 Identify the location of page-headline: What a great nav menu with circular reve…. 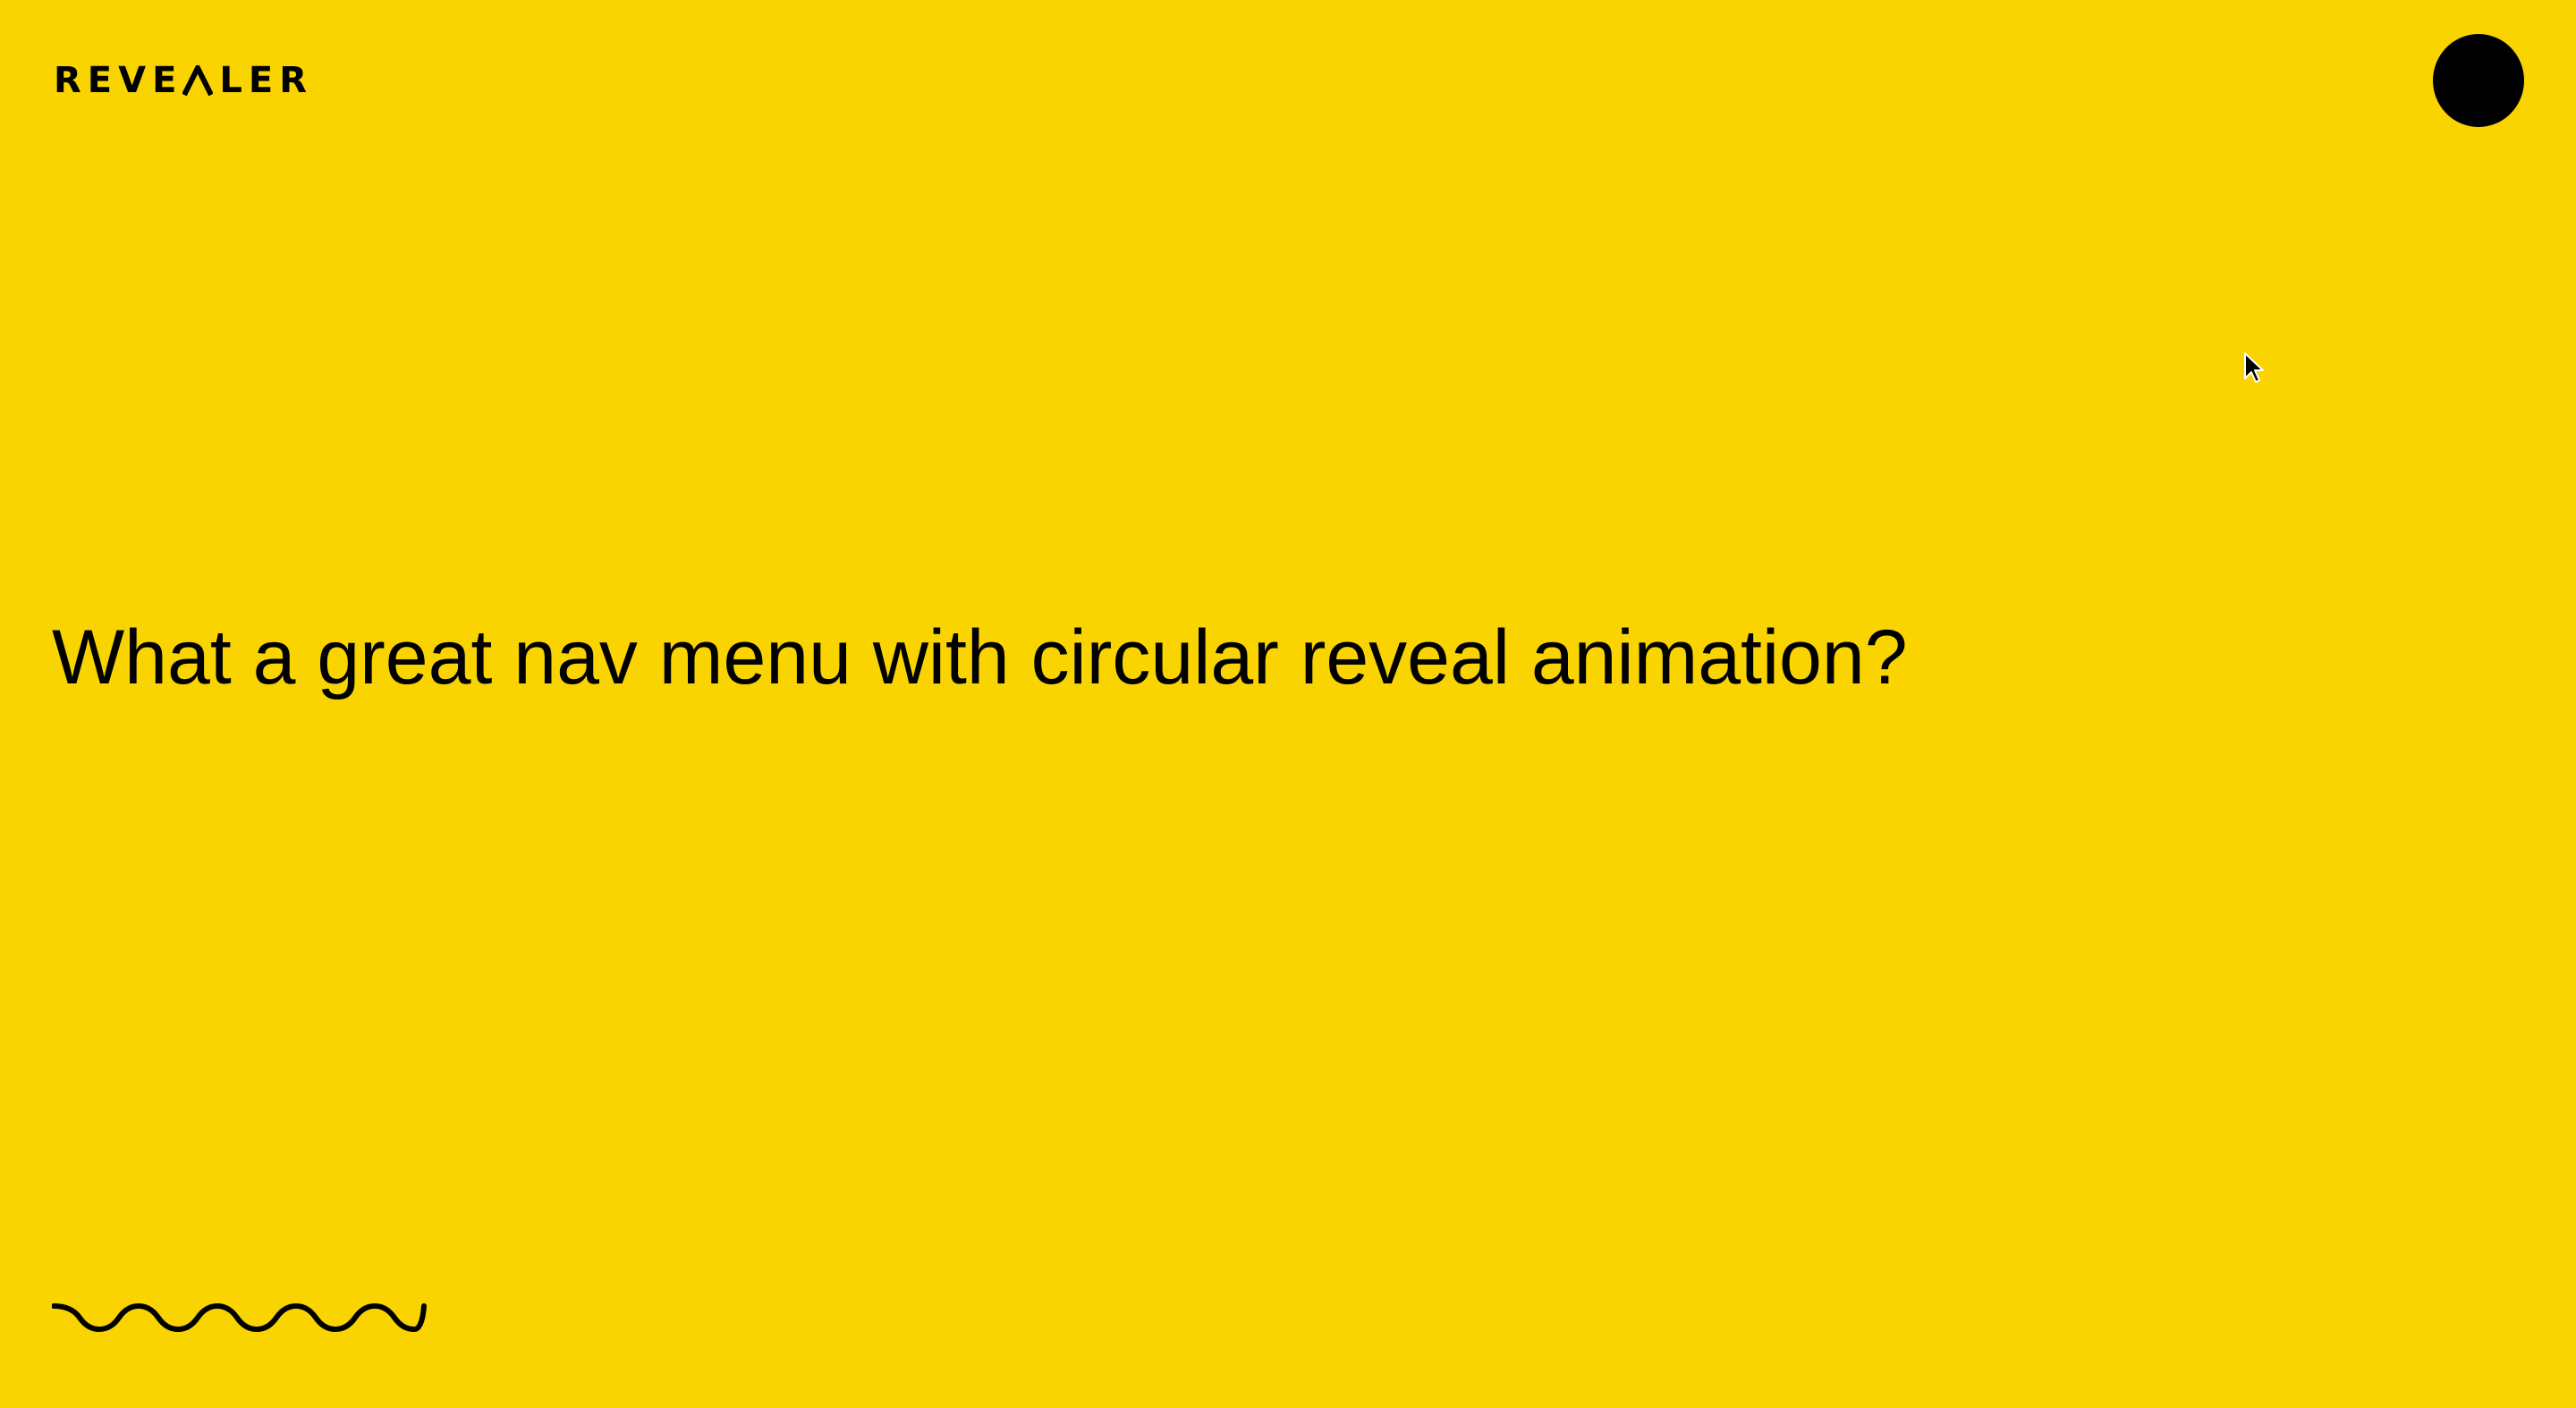
(980, 658).